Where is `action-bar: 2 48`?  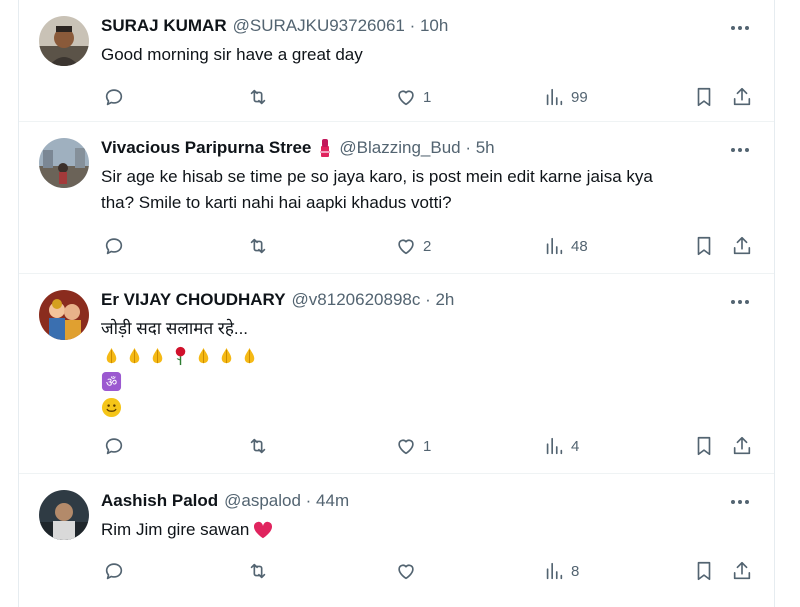 action-bar: 2 48 is located at coordinates (396, 246).